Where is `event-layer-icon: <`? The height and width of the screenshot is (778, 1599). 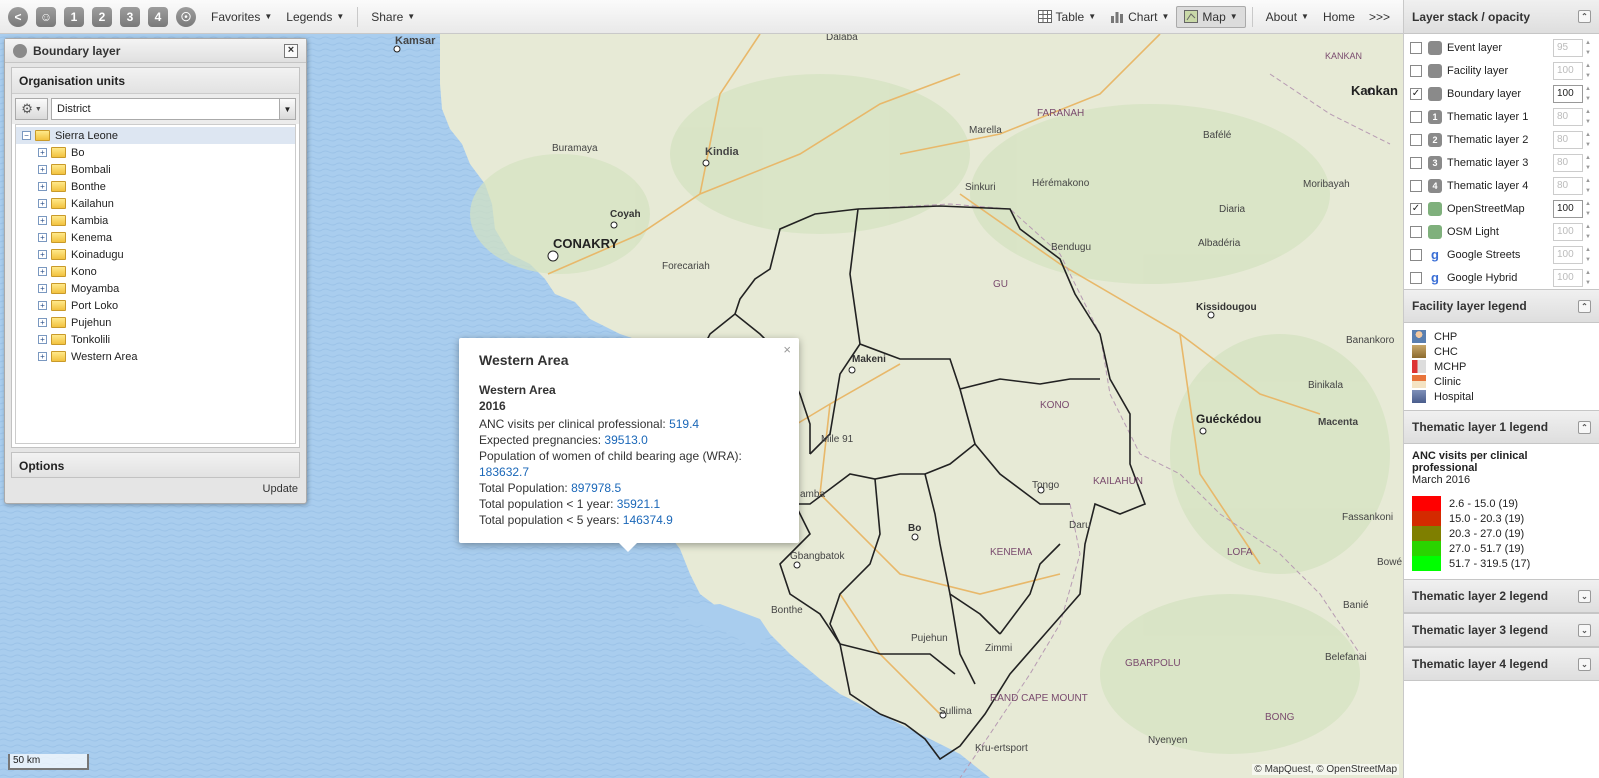 event-layer-icon: < is located at coordinates (18, 16).